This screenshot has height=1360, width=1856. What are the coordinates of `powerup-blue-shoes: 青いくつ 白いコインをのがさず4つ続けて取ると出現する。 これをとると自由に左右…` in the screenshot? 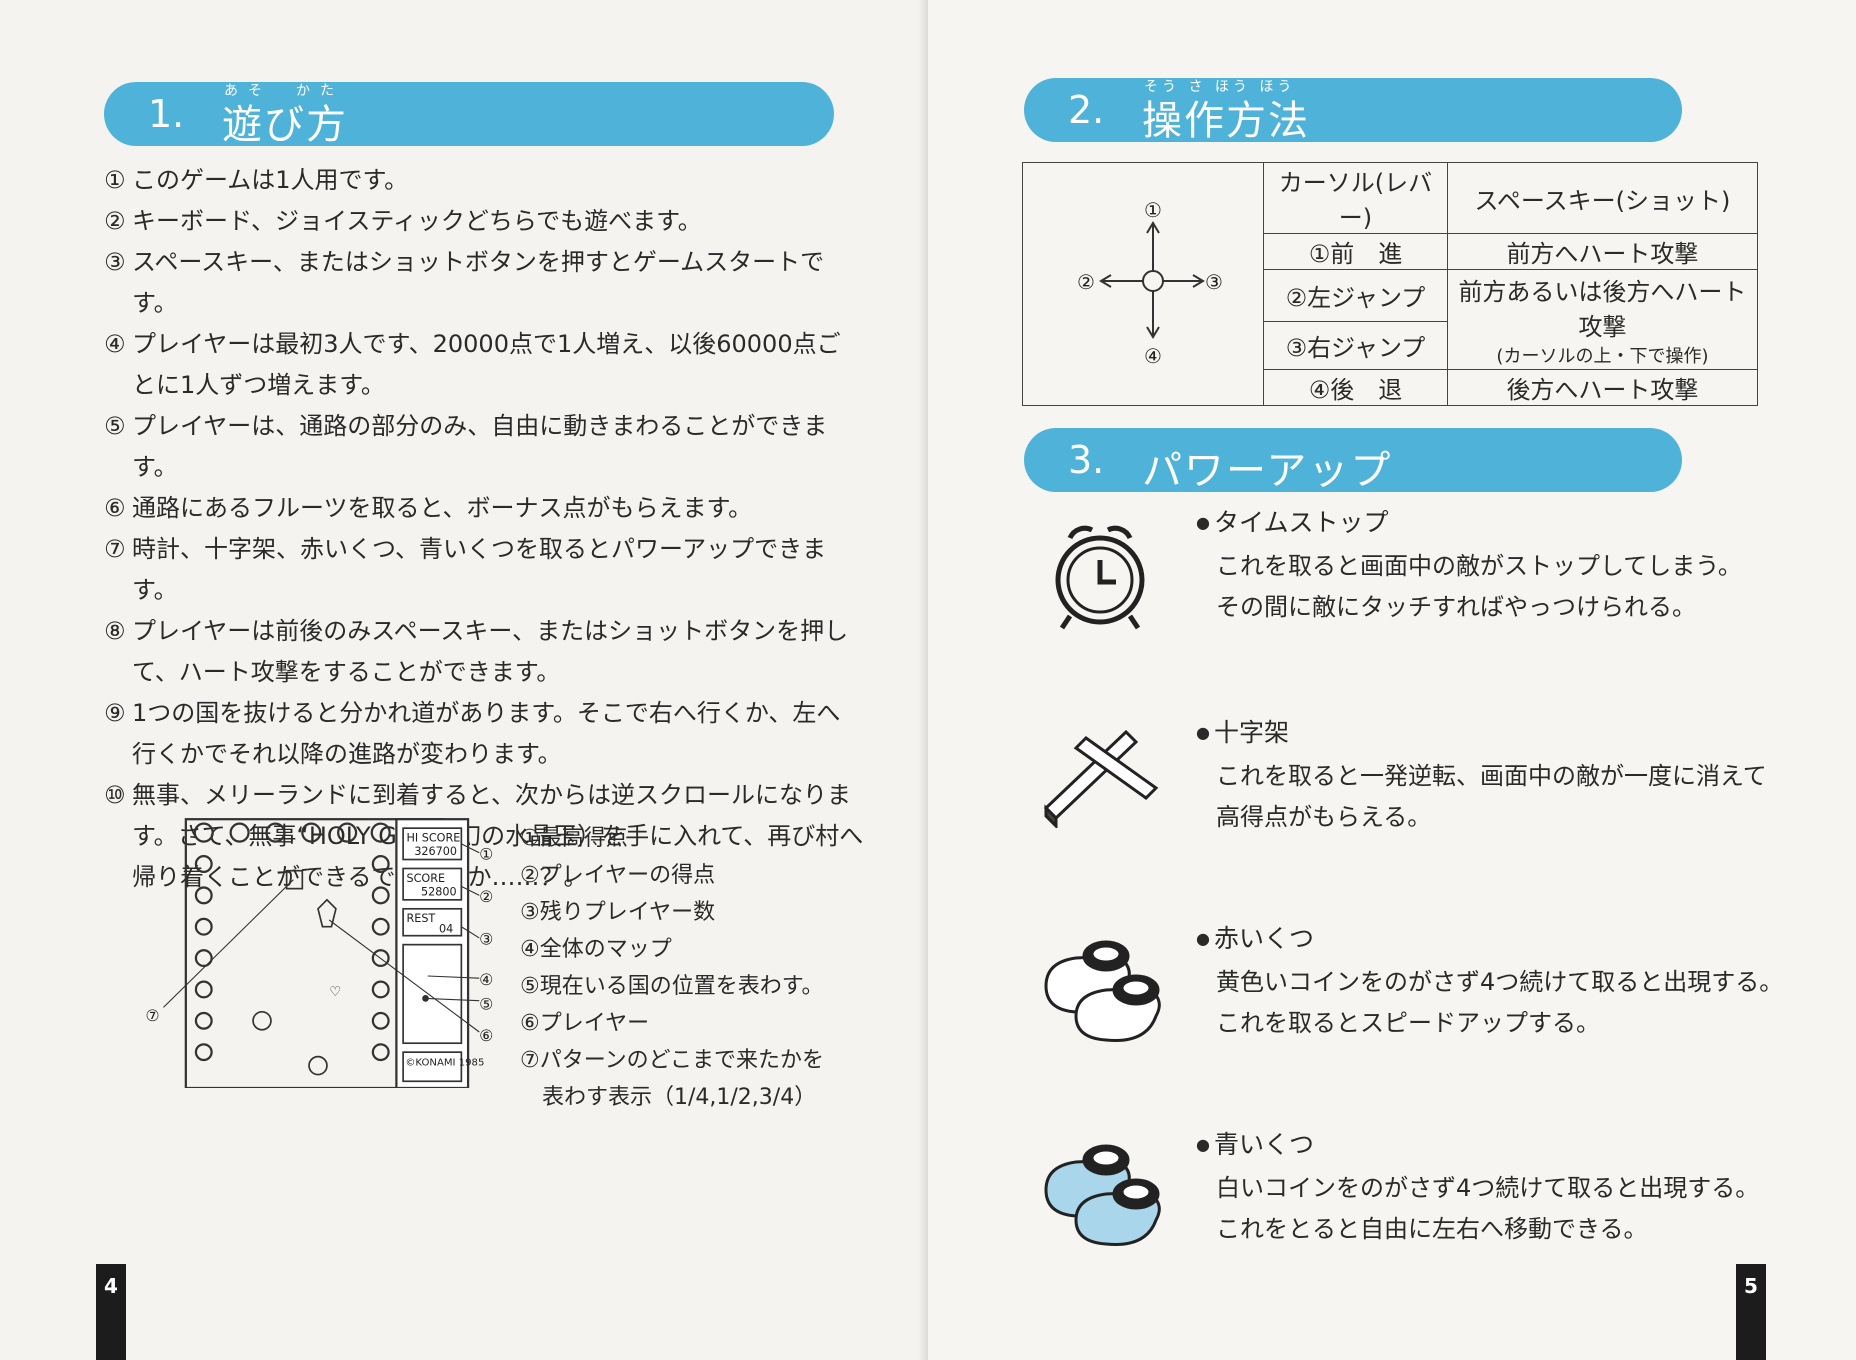 It's located at (1496, 1187).